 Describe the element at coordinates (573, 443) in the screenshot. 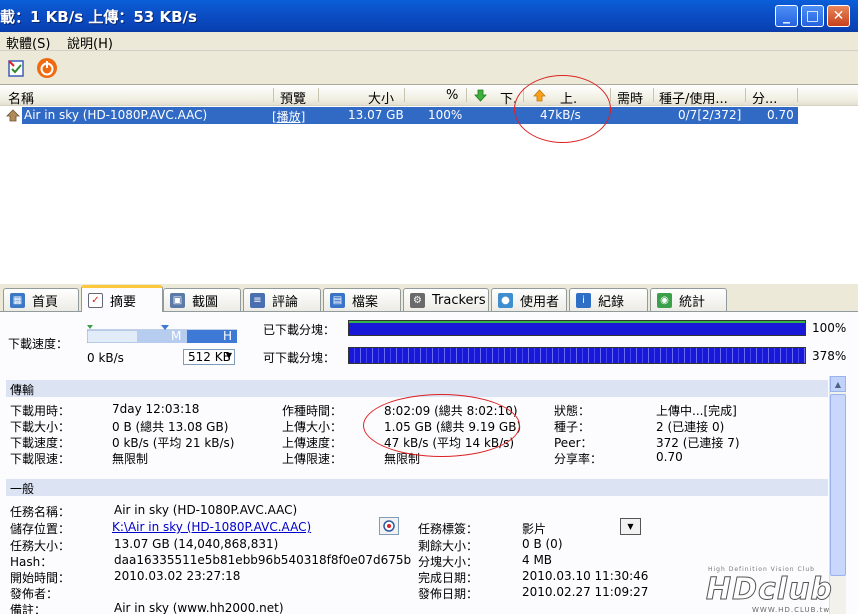

I see `peers-label: Peer：` at that location.